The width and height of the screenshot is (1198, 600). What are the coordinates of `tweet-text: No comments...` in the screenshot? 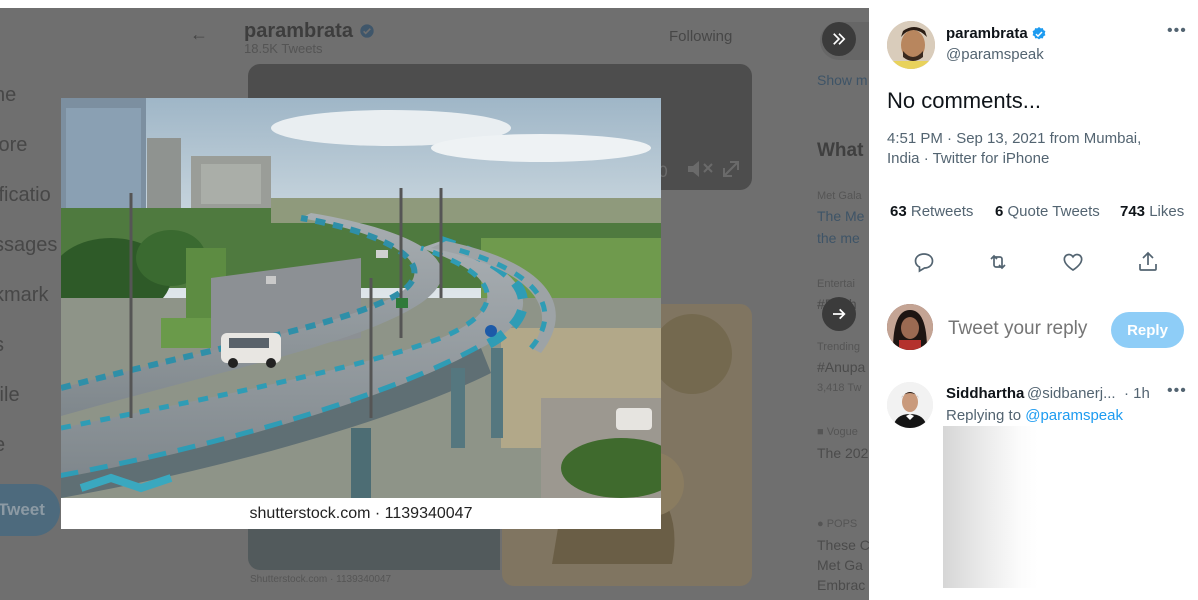 It's located at (964, 100).